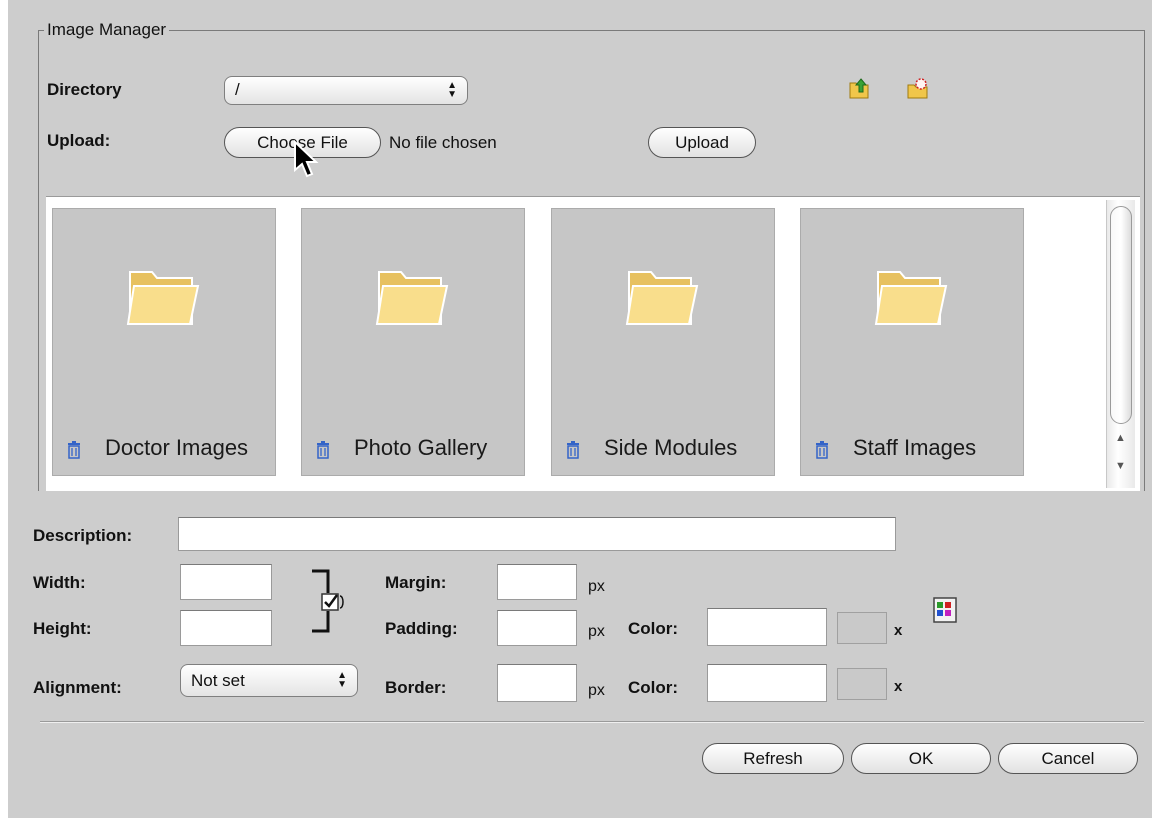 The image size is (1152, 818). What do you see at coordinates (346, 90) in the screenshot?
I see `directory-select: / ▲ ▼` at bounding box center [346, 90].